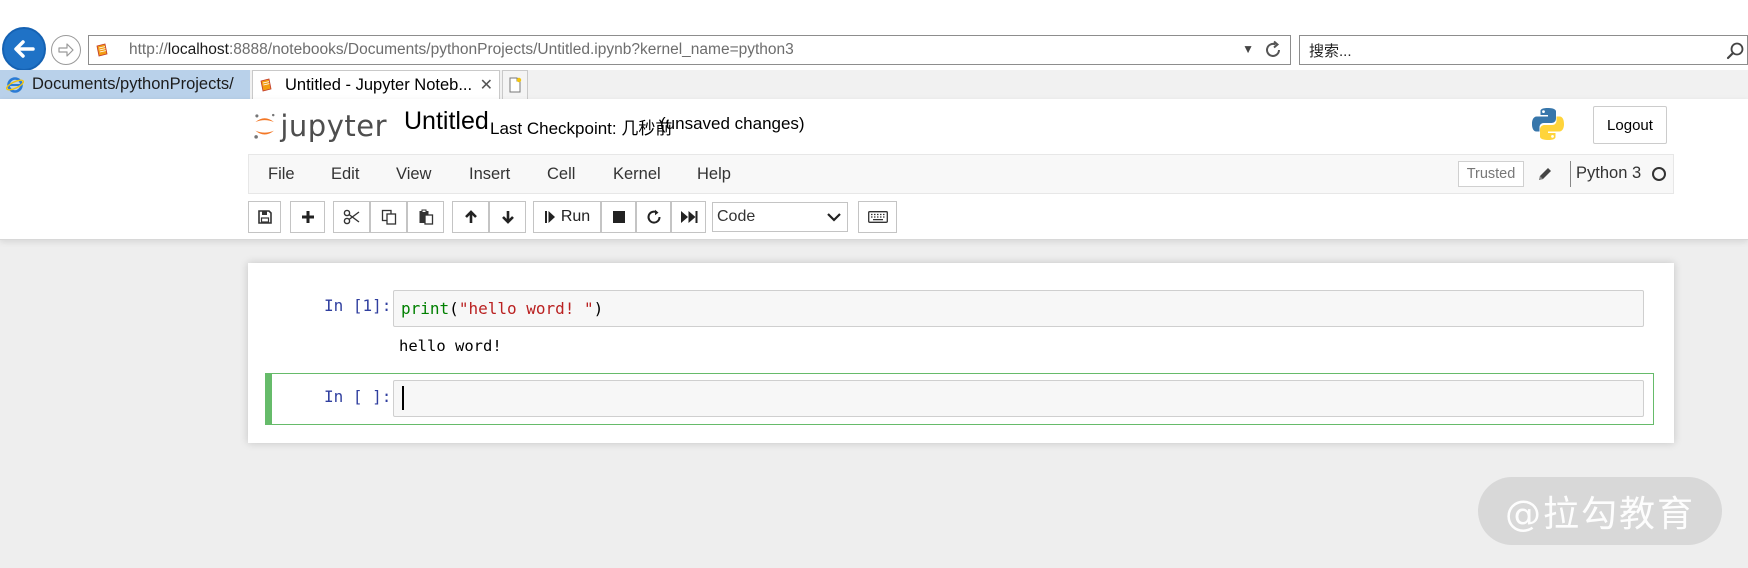  I want to click on pencil-icon, so click(1545, 174).